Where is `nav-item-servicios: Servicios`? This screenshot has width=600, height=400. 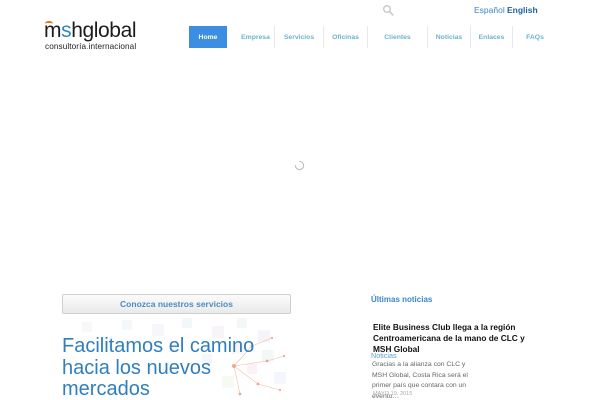
nav-item-servicios: Servicios is located at coordinates (299, 37).